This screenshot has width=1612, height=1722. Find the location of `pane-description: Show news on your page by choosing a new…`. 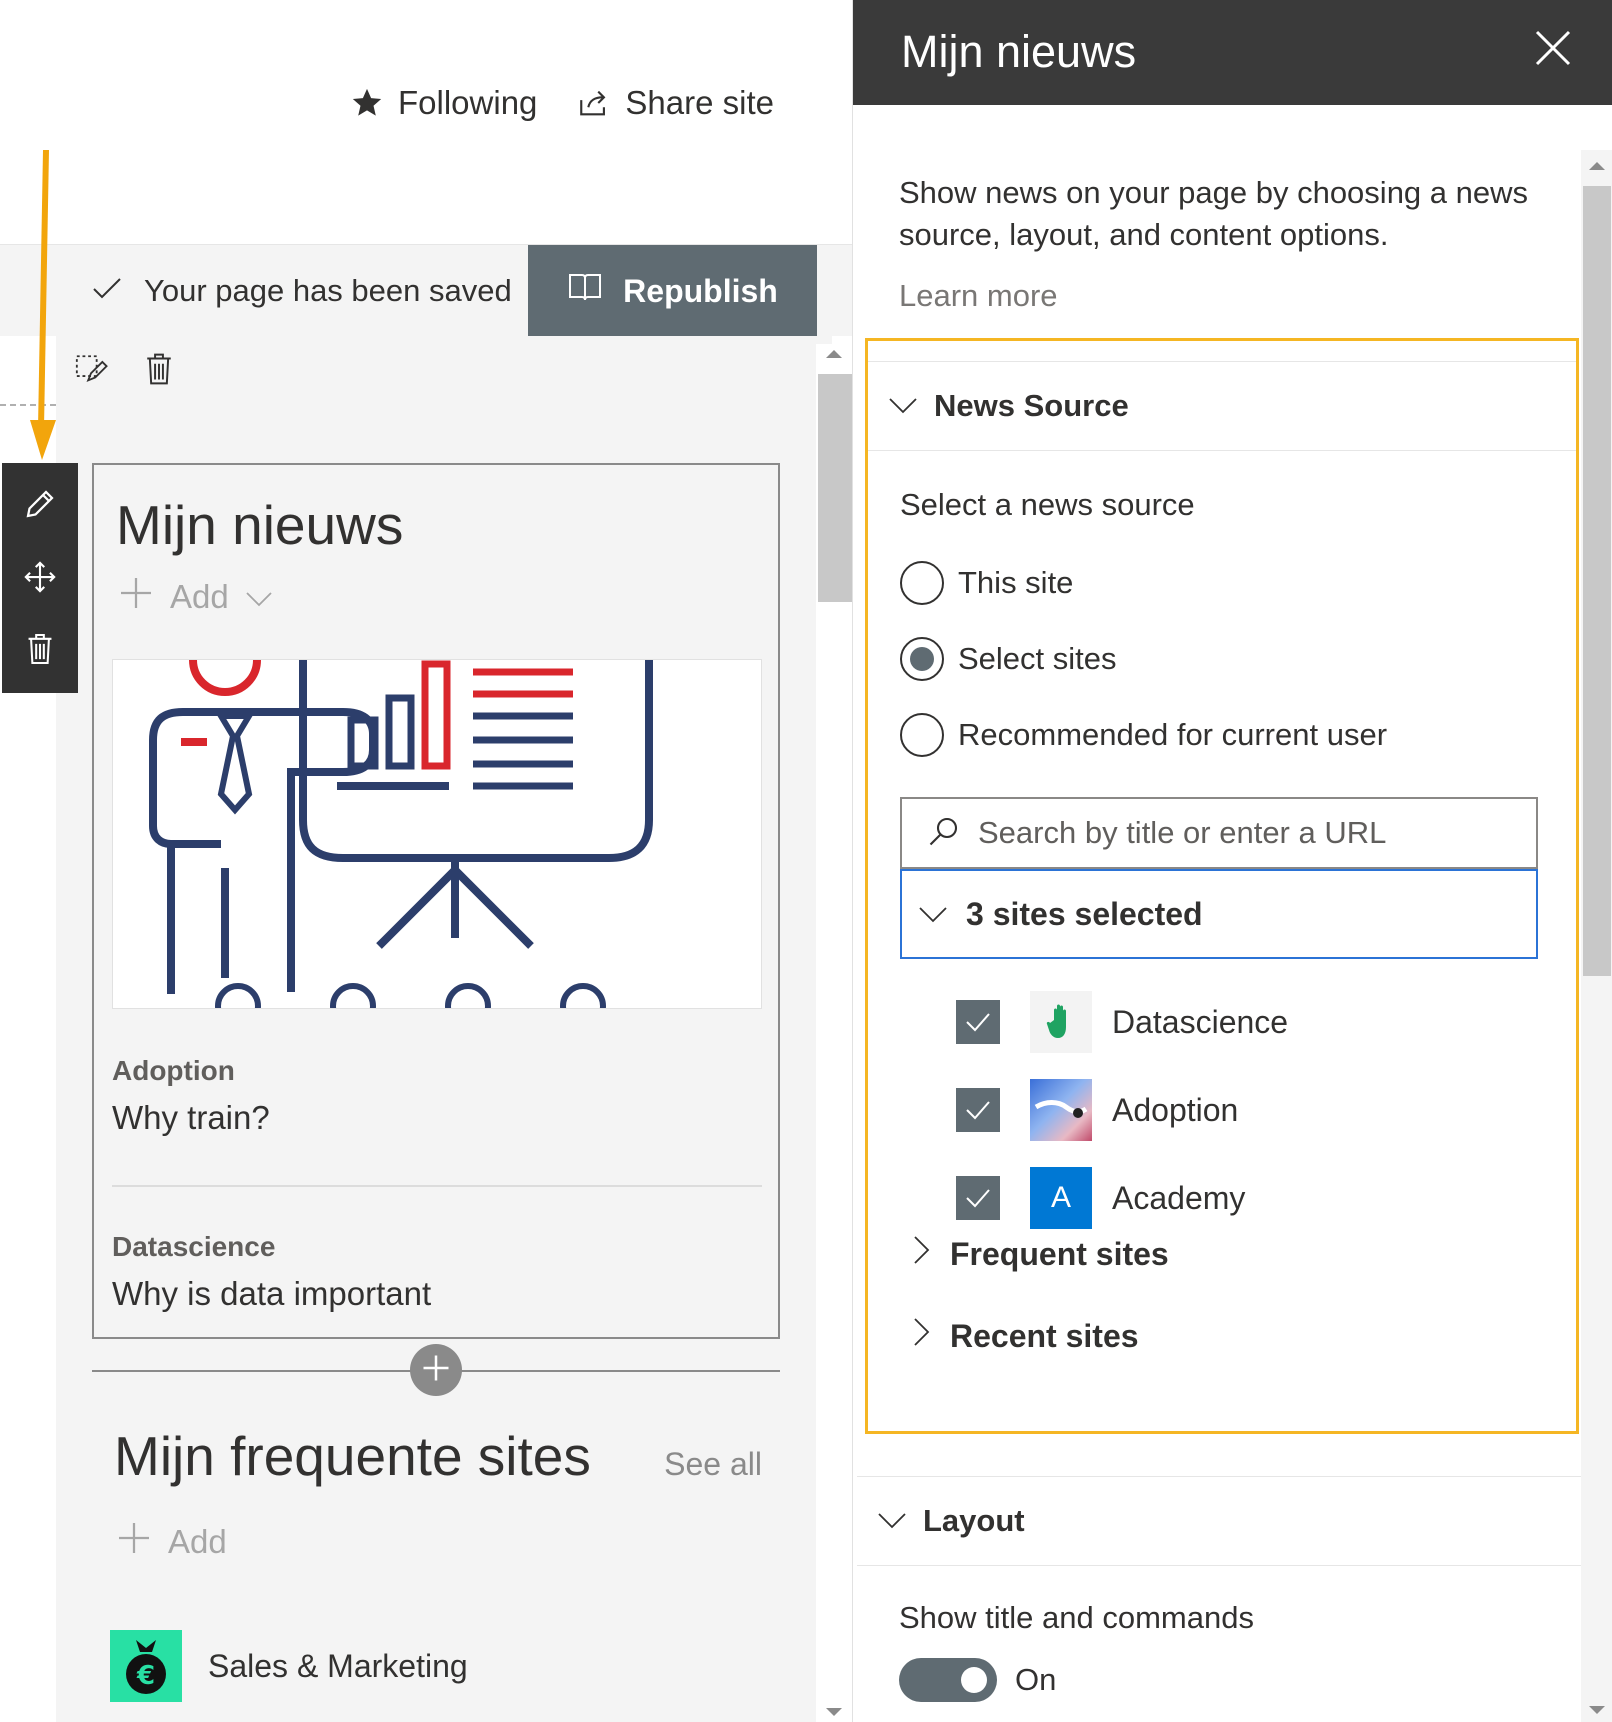

pane-description: Show news on your page by choosing a new… is located at coordinates (1214, 213).